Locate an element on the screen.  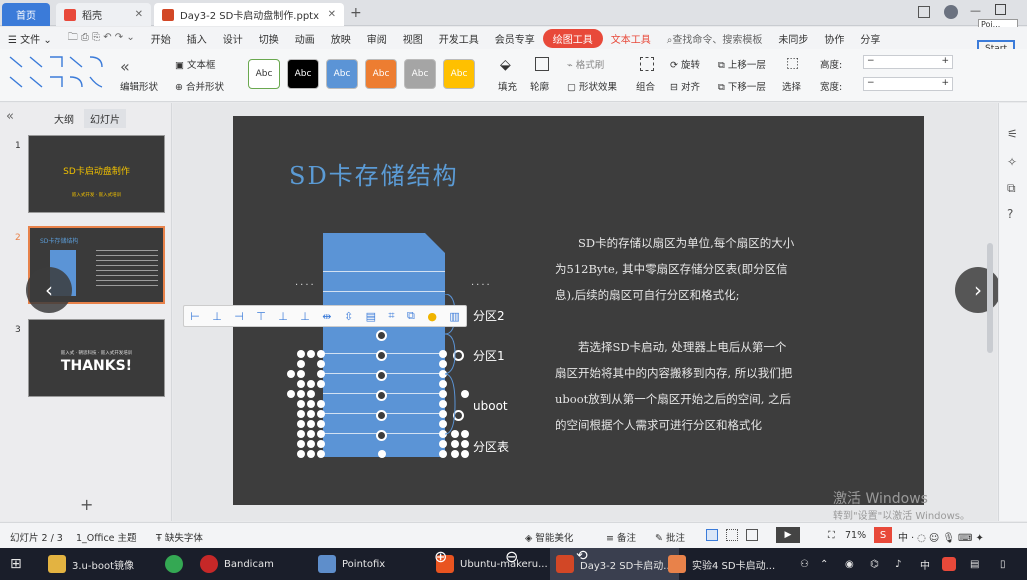
menu-insert: 插入 is located at coordinates (197, 38).